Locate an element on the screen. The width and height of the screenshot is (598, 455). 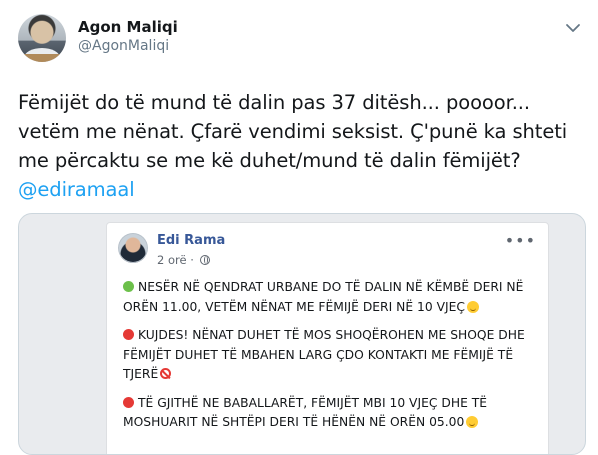
prohibited-icon is located at coordinates (166, 373).